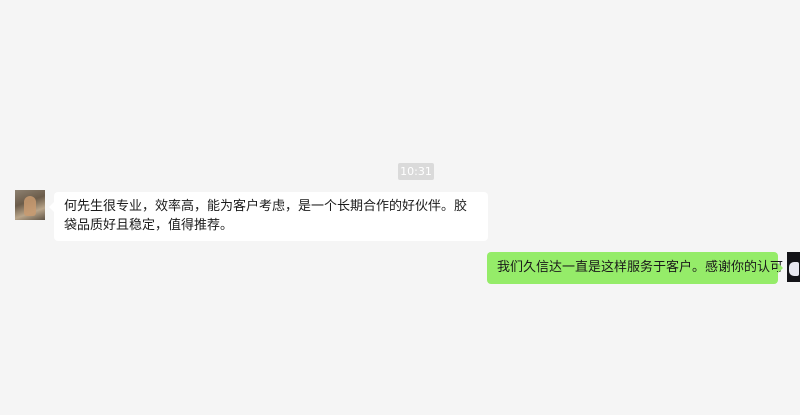 This screenshot has height=415, width=800. What do you see at coordinates (416, 171) in the screenshot?
I see `message-timestamp: 10:31` at bounding box center [416, 171].